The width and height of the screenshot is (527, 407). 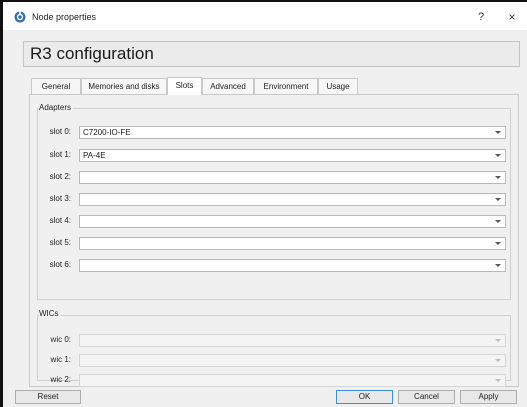 I want to click on wic-1-select, so click(x=292, y=360).